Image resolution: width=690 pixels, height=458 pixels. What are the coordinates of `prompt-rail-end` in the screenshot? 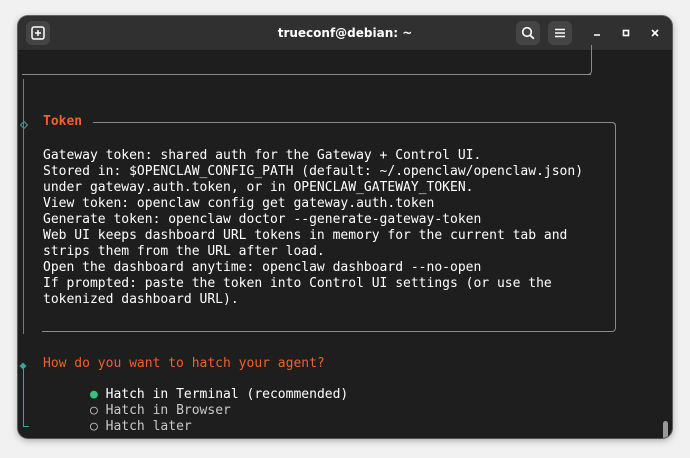 It's located at (26, 426).